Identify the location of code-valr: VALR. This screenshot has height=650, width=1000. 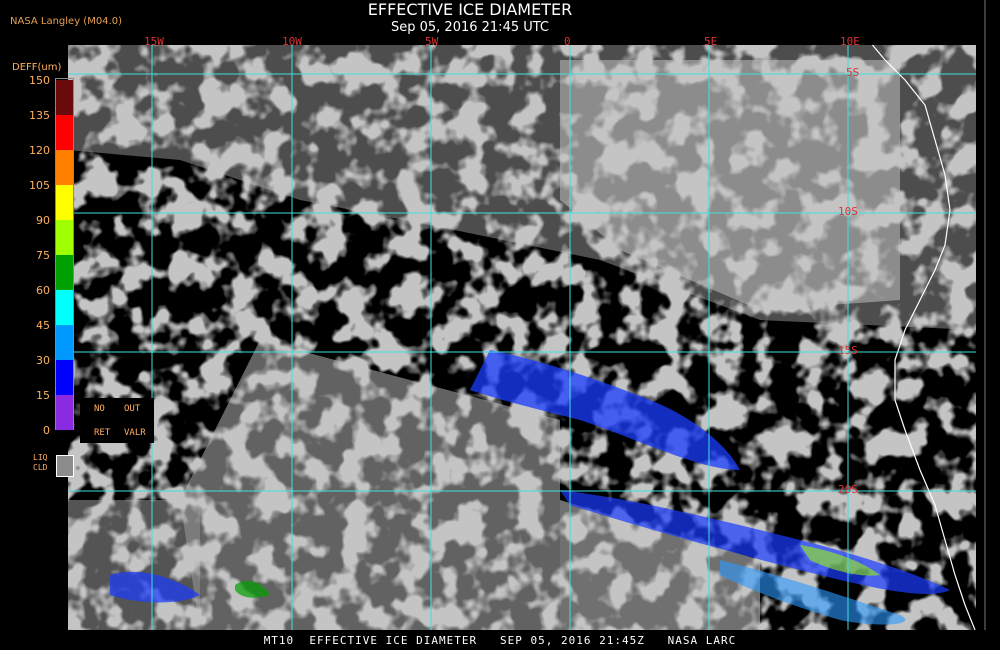
(135, 433).